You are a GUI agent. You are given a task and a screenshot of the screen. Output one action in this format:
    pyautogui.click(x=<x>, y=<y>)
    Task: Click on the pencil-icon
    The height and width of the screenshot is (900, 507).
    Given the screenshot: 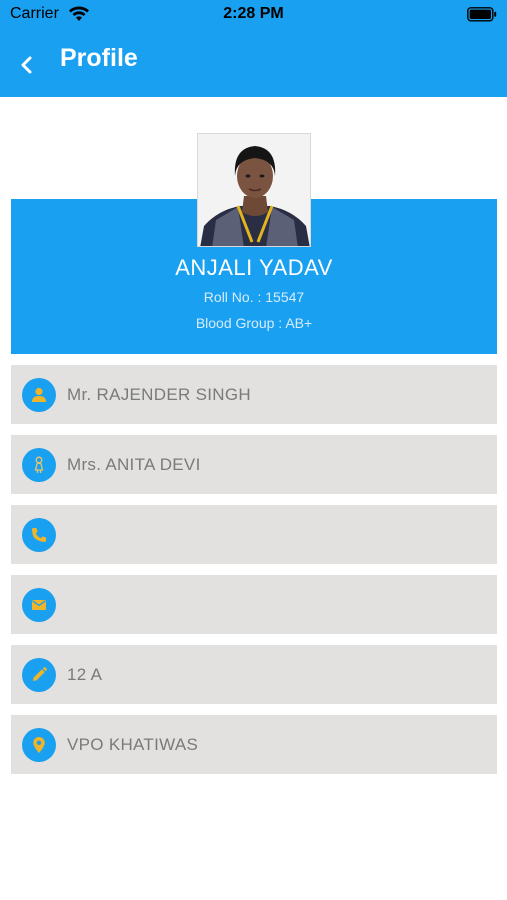 What is the action you would take?
    pyautogui.click(x=39, y=674)
    